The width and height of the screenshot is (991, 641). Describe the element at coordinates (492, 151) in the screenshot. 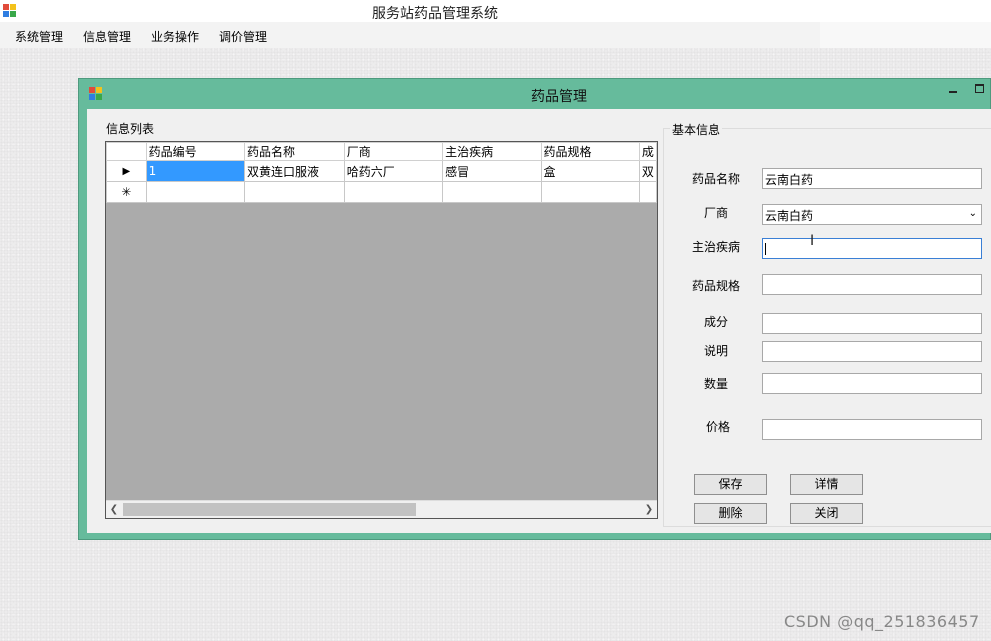

I see `column-header: 主治疾病` at that location.